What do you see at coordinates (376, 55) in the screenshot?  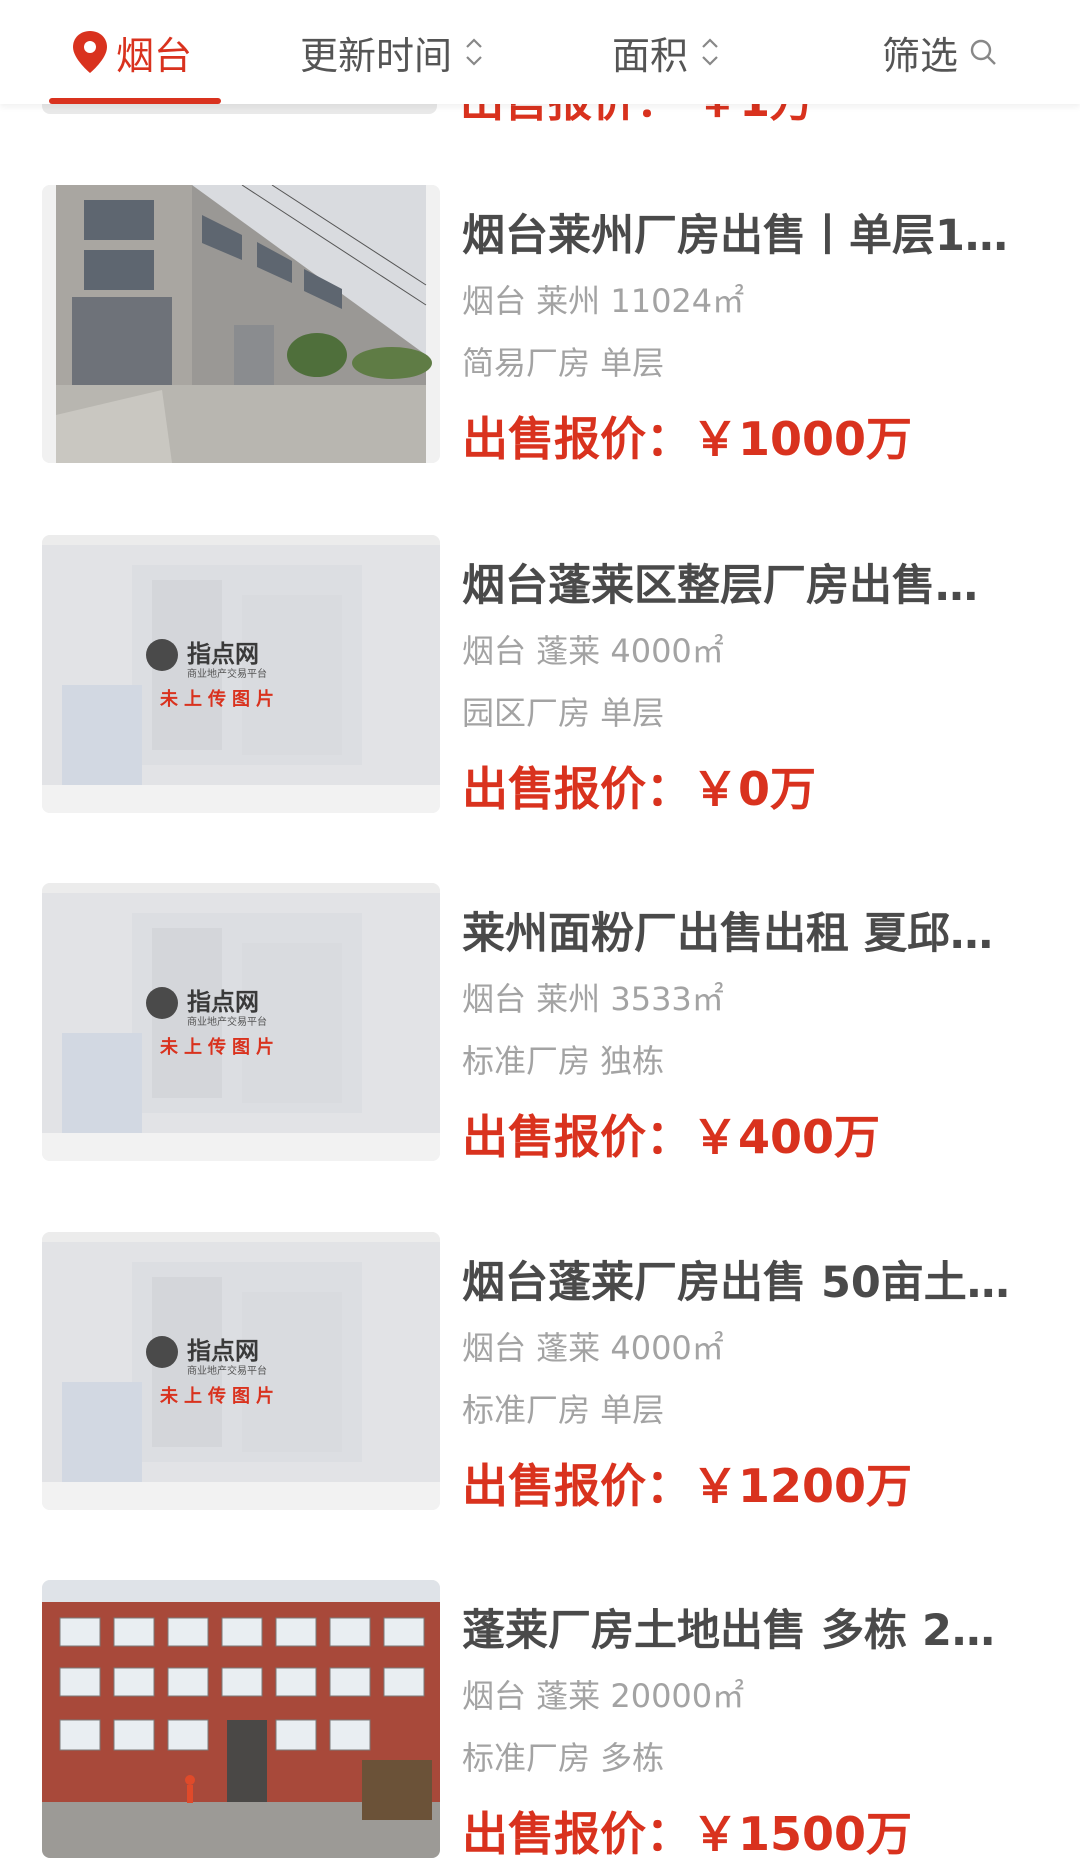 I see `sort-time-label: 更新时间` at bounding box center [376, 55].